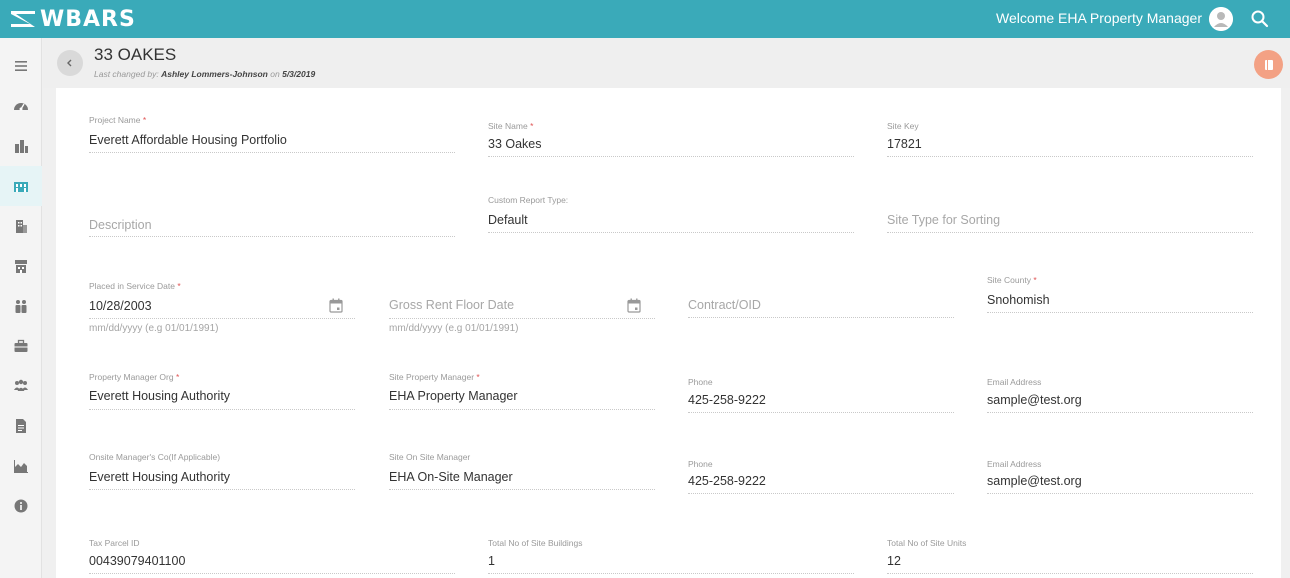 This screenshot has height=578, width=1290. I want to click on sidebar, so click(21, 308).